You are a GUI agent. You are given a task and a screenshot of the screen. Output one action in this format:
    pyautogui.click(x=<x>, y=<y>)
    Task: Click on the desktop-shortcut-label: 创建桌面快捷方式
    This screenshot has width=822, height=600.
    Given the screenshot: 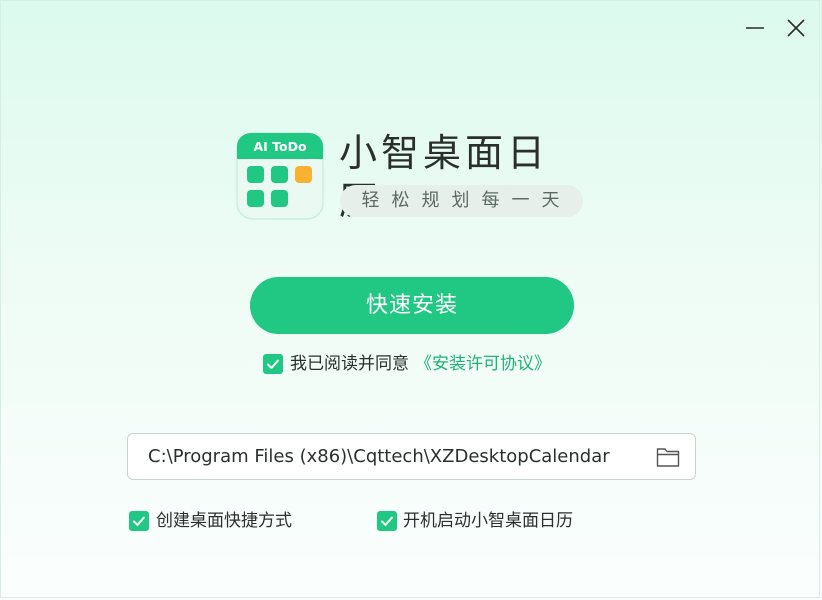 What is the action you would take?
    pyautogui.click(x=224, y=521)
    